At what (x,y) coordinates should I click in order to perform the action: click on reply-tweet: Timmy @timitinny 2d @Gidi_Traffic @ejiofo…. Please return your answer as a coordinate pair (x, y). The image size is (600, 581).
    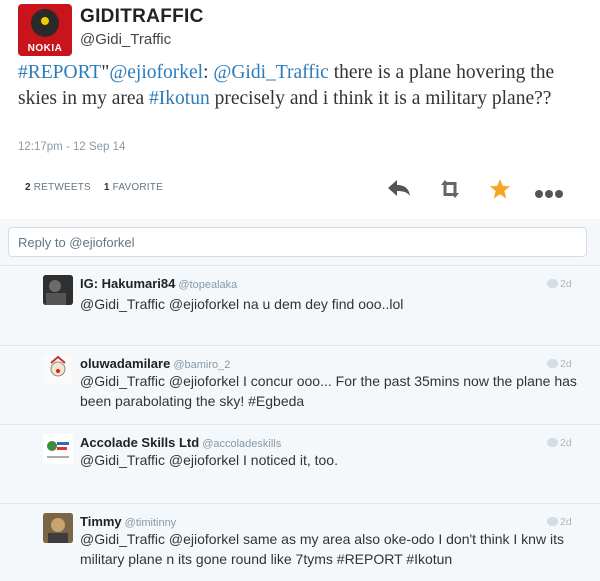
    Looking at the image, I should click on (300, 542).